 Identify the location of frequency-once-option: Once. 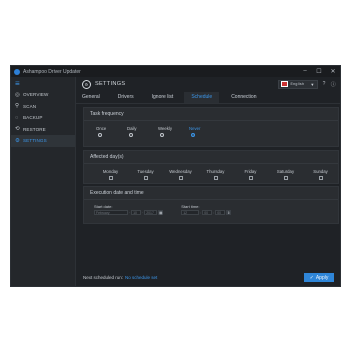
(111, 131).